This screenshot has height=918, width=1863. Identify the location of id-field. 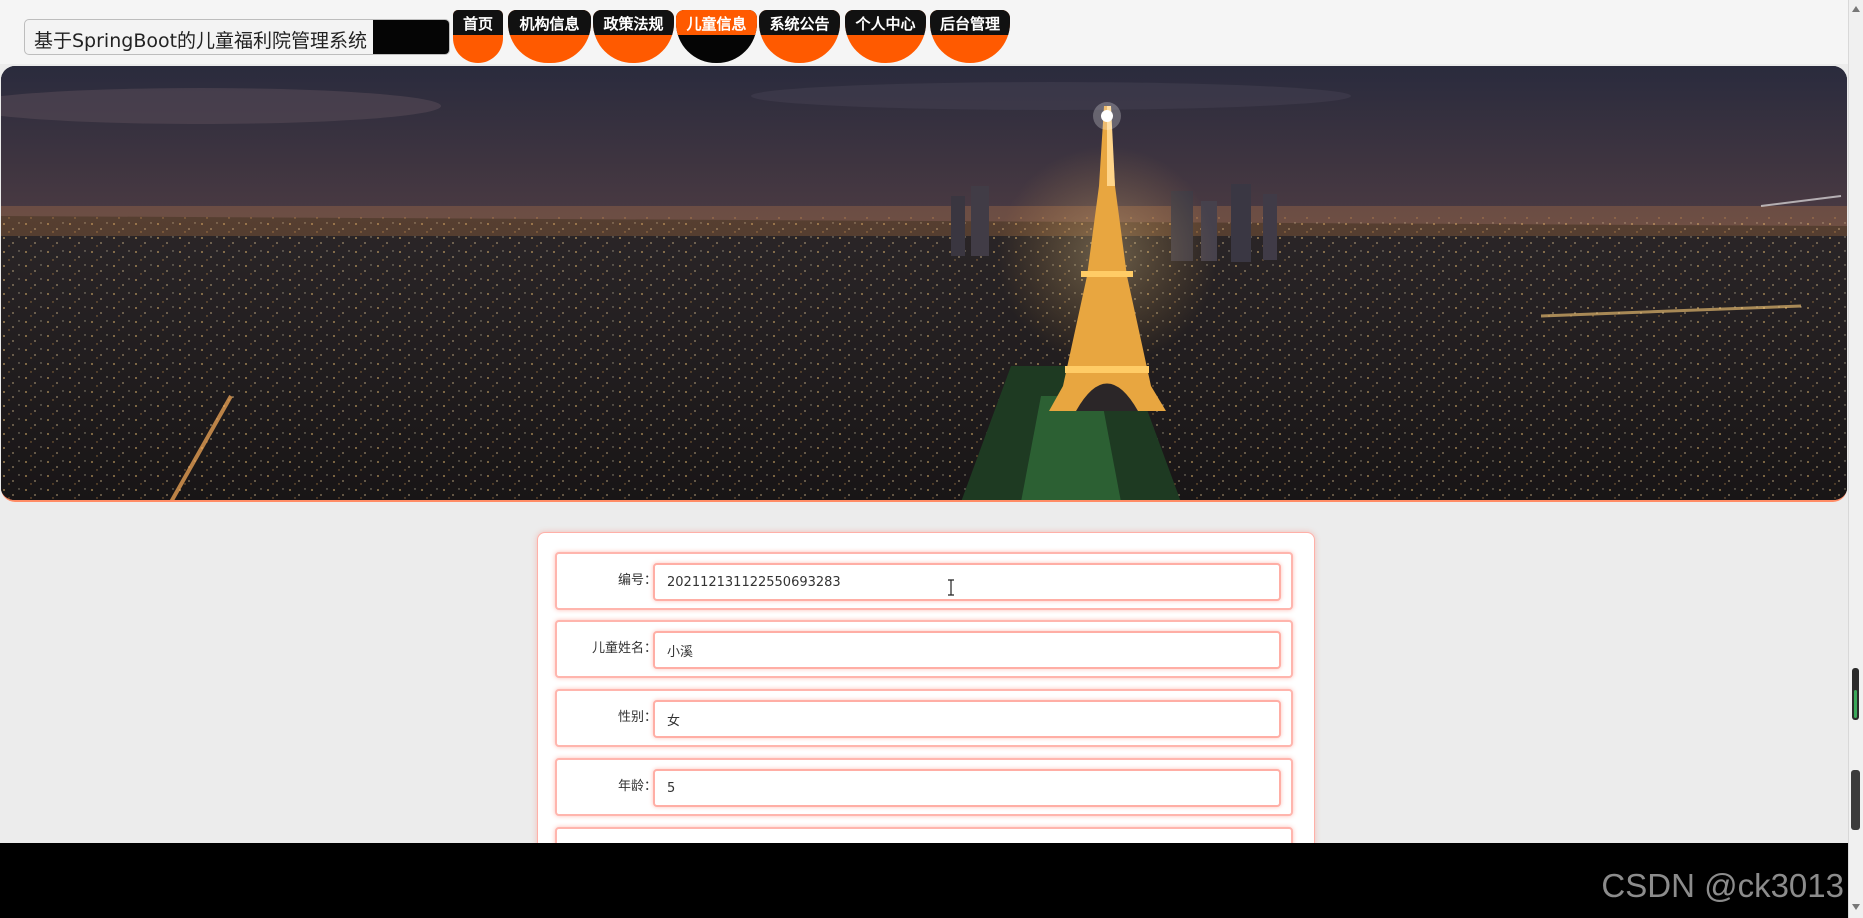
(967, 582).